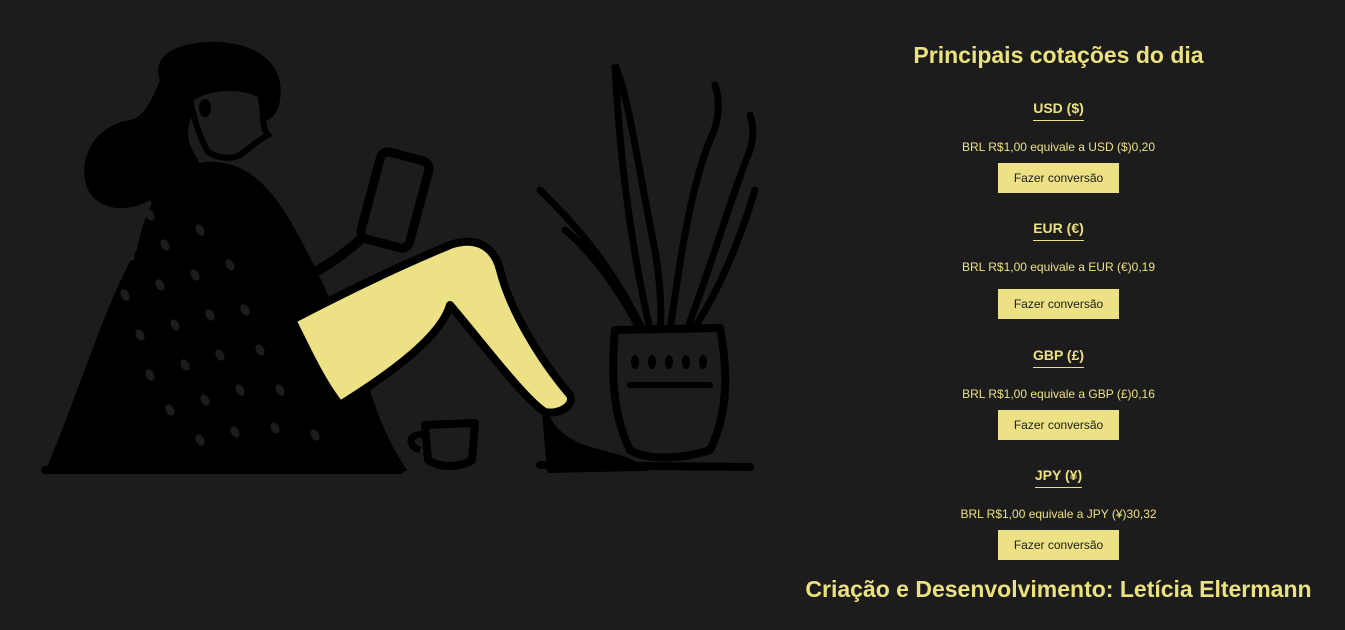 This screenshot has width=1345, height=630. What do you see at coordinates (1058, 545) in the screenshot?
I see `convert-button-jpy: Fazer conversão` at bounding box center [1058, 545].